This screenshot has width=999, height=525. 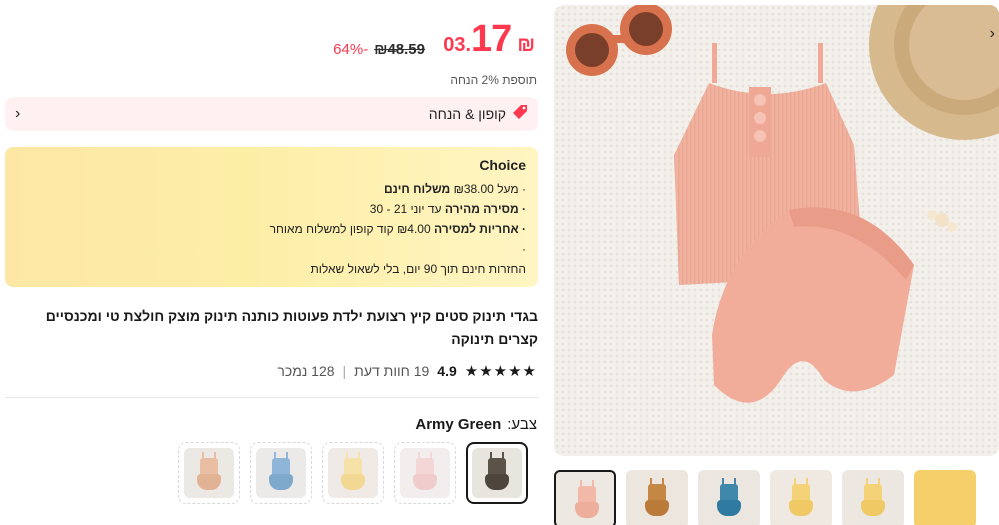 I want to click on price-currency: ₪, so click(x=526, y=45).